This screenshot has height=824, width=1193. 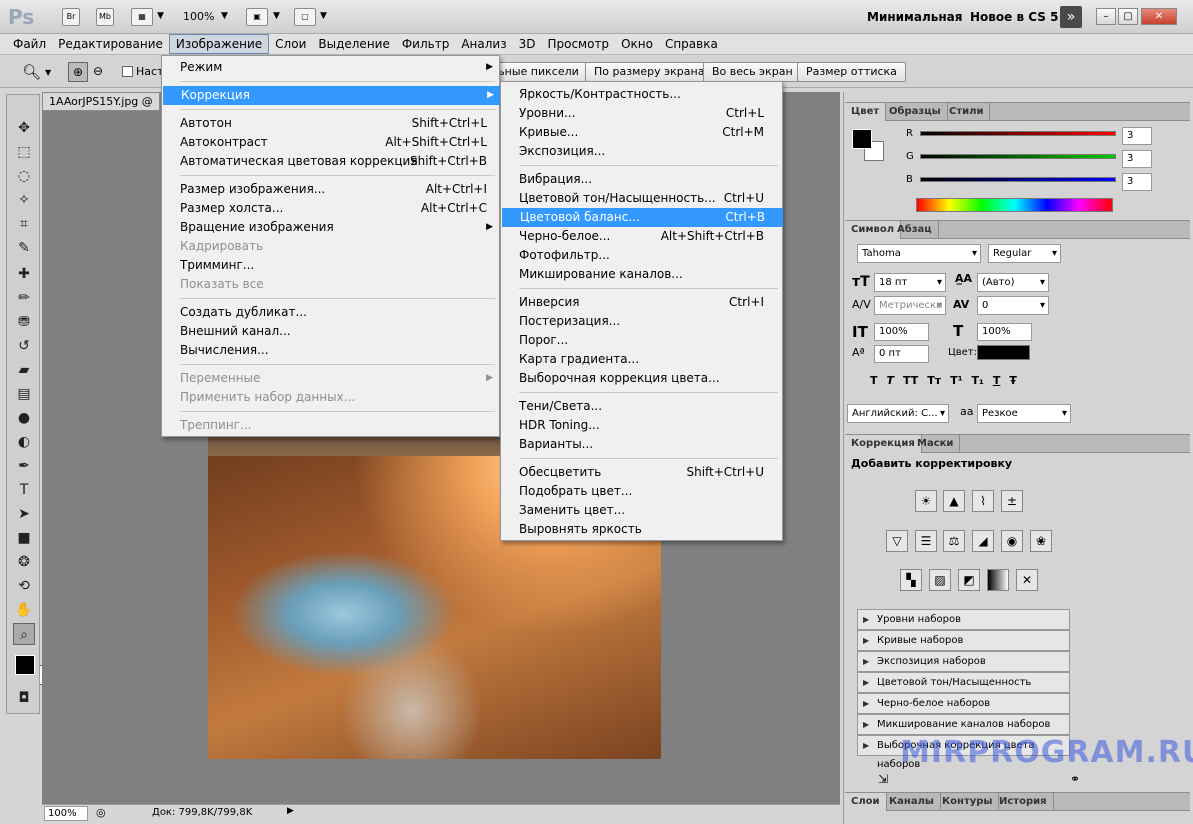 What do you see at coordinates (1041, 541) in the screenshot?
I see `mixer-icon: ❀` at bounding box center [1041, 541].